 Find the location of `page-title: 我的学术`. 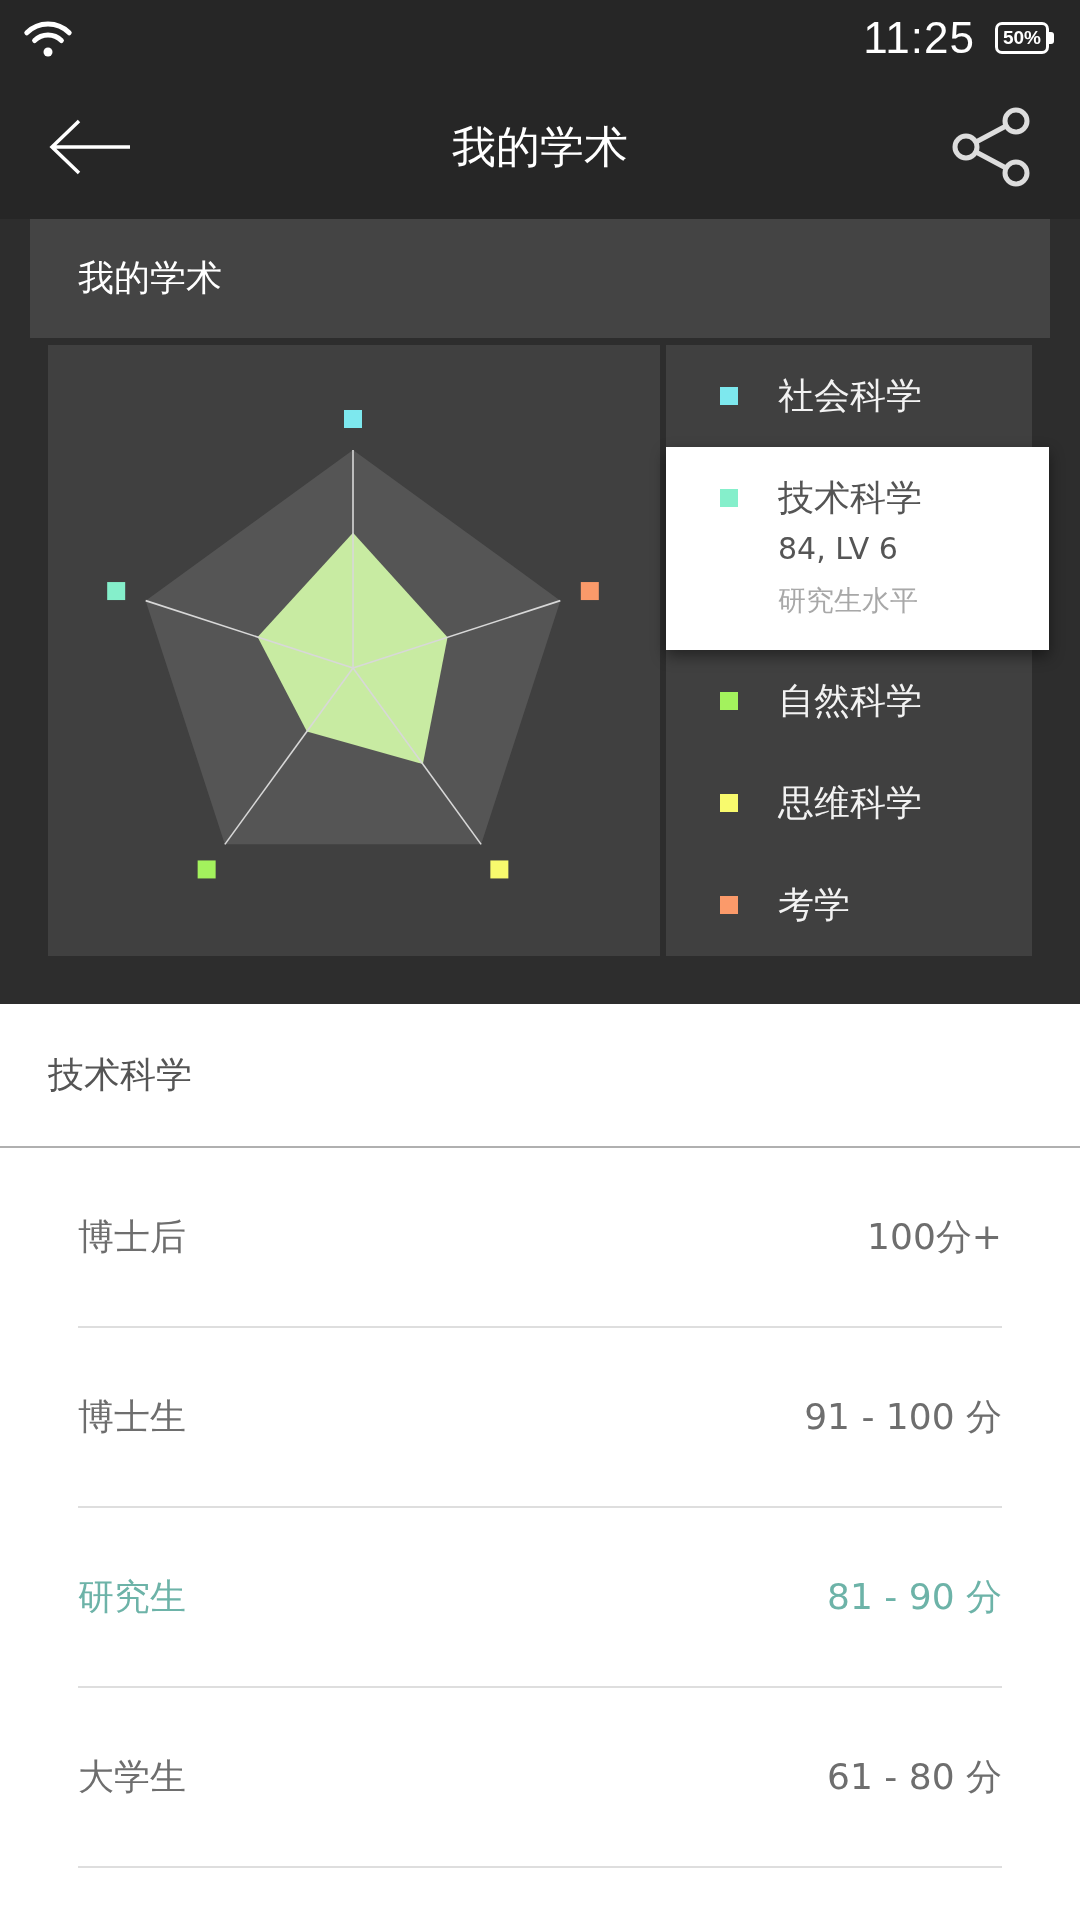

page-title: 我的学术 is located at coordinates (540, 146).